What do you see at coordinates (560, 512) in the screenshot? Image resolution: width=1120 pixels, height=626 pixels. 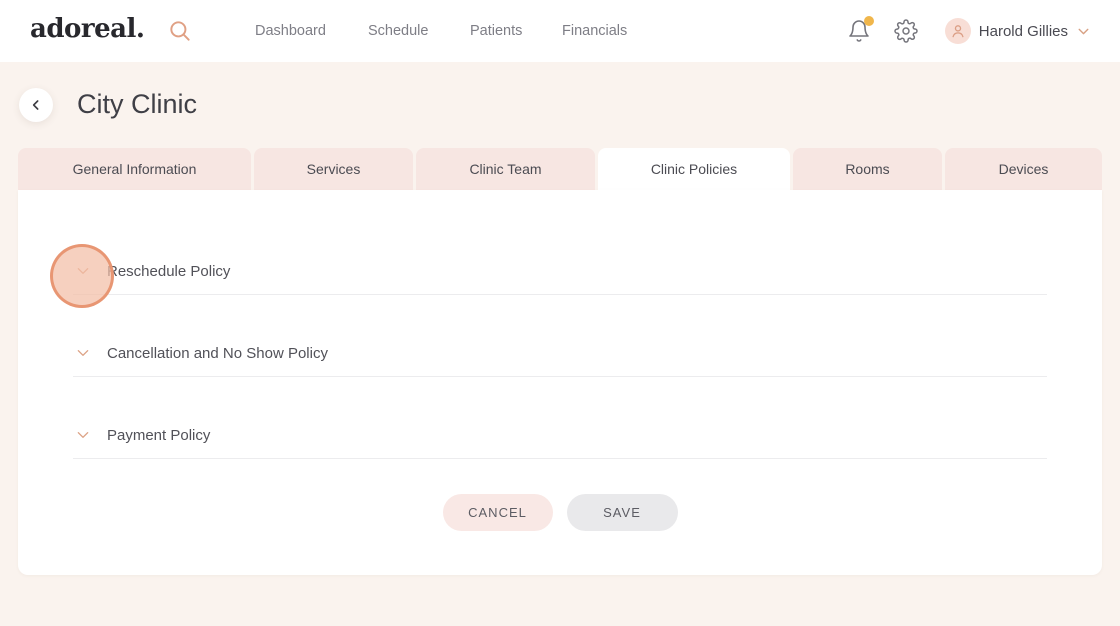 I see `form-actions: CANCEL SAVE` at bounding box center [560, 512].